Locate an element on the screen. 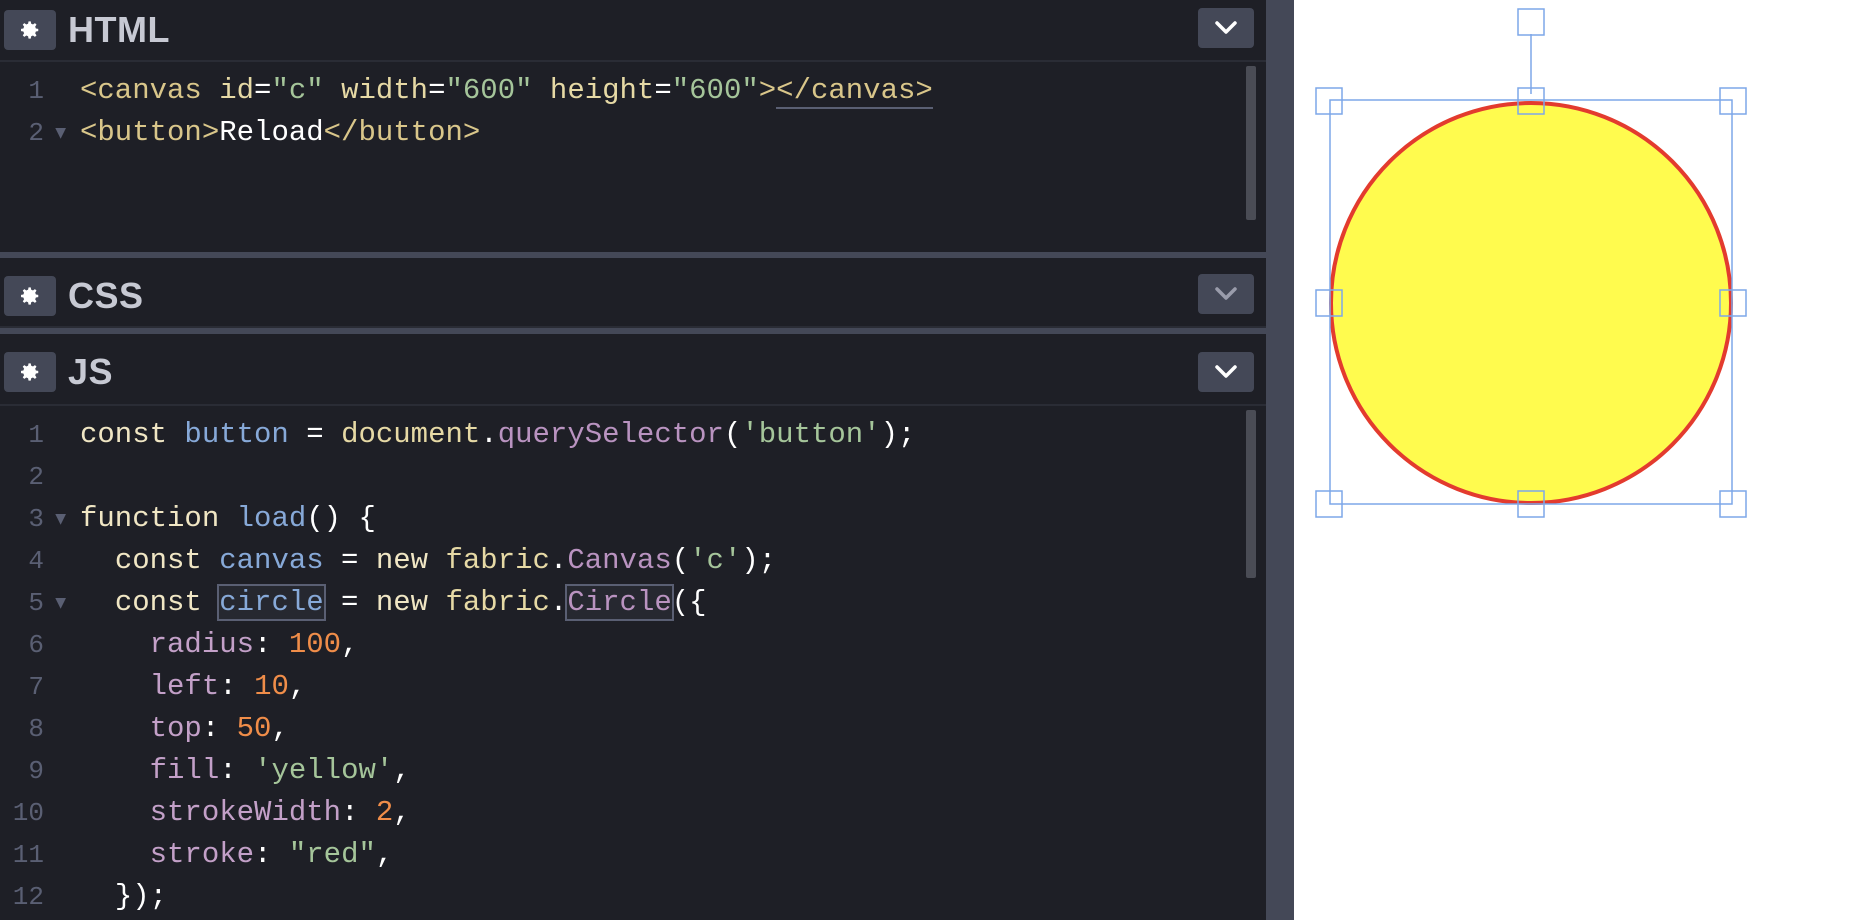 The image size is (1874, 920). code-line: strokeWidth: 2, is located at coordinates (280, 812).